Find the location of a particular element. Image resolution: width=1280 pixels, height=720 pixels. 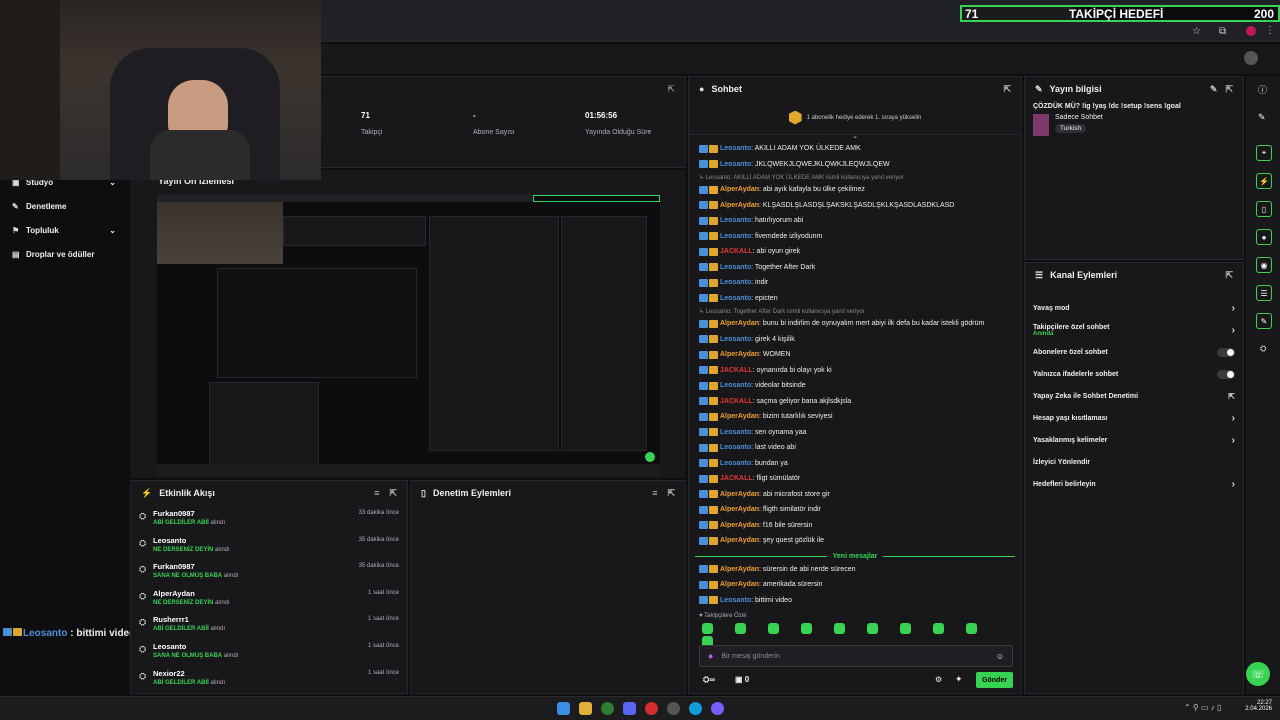

wrench-tool-icon: ✎ is located at coordinates (1264, 321).